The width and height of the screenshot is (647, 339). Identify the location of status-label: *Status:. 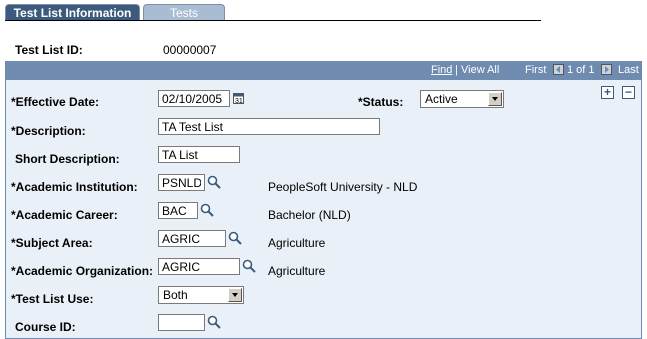
(381, 102).